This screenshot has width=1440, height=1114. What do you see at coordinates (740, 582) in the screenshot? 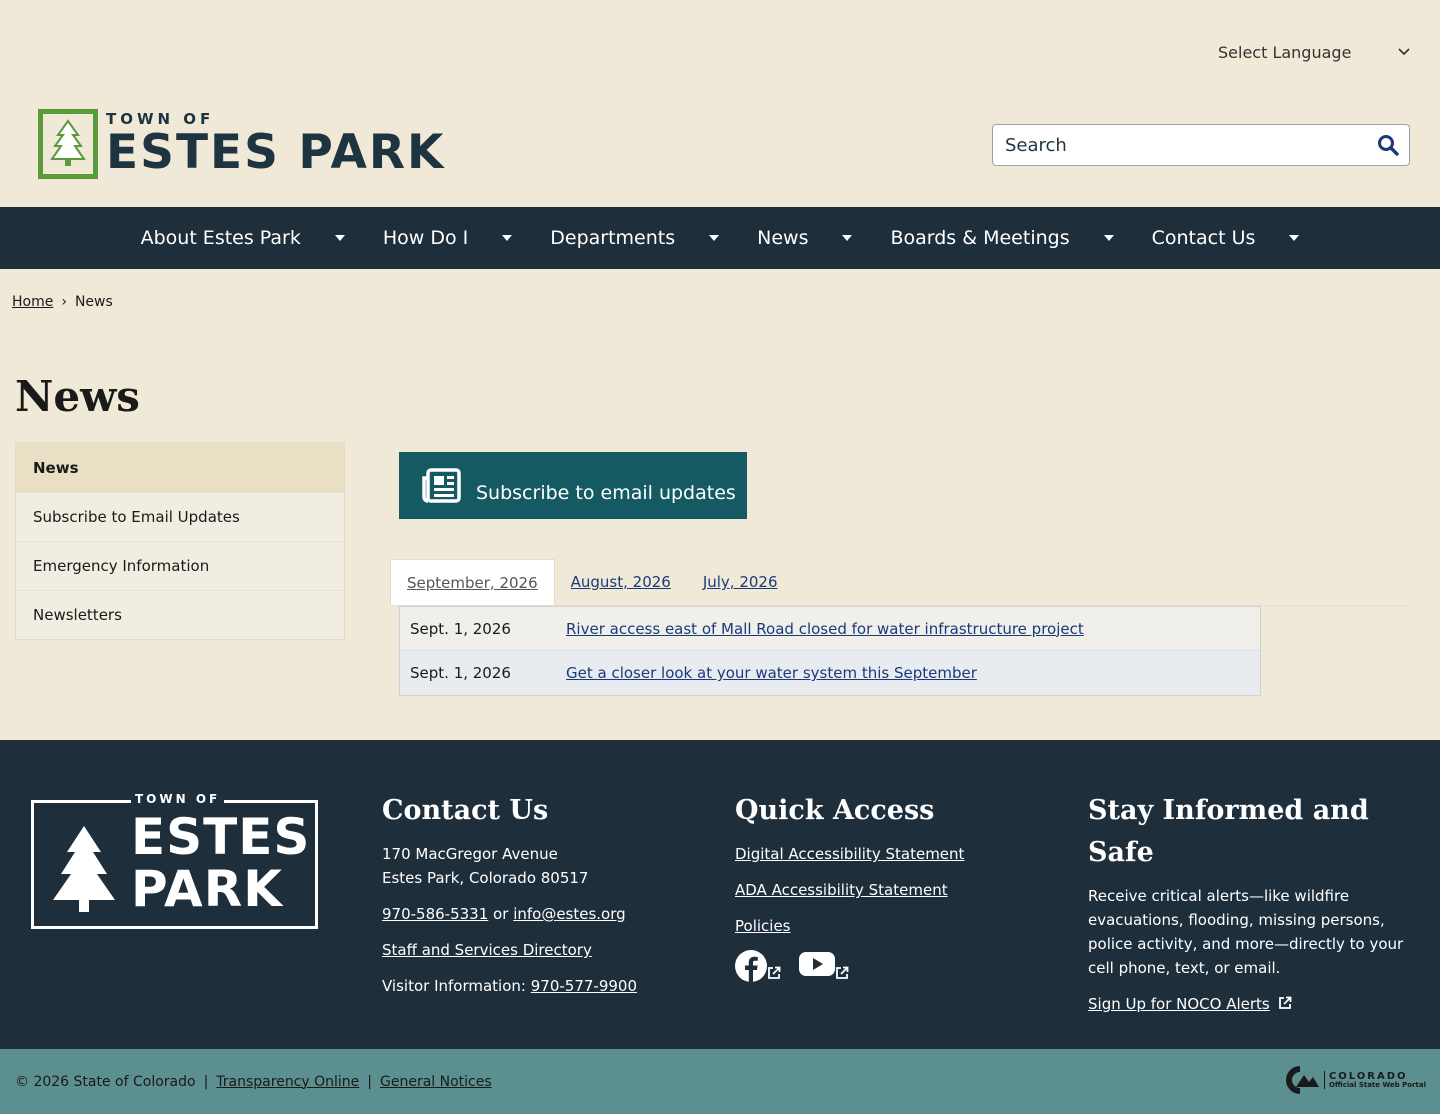
I see `tab-july-2026: July, 2026` at bounding box center [740, 582].